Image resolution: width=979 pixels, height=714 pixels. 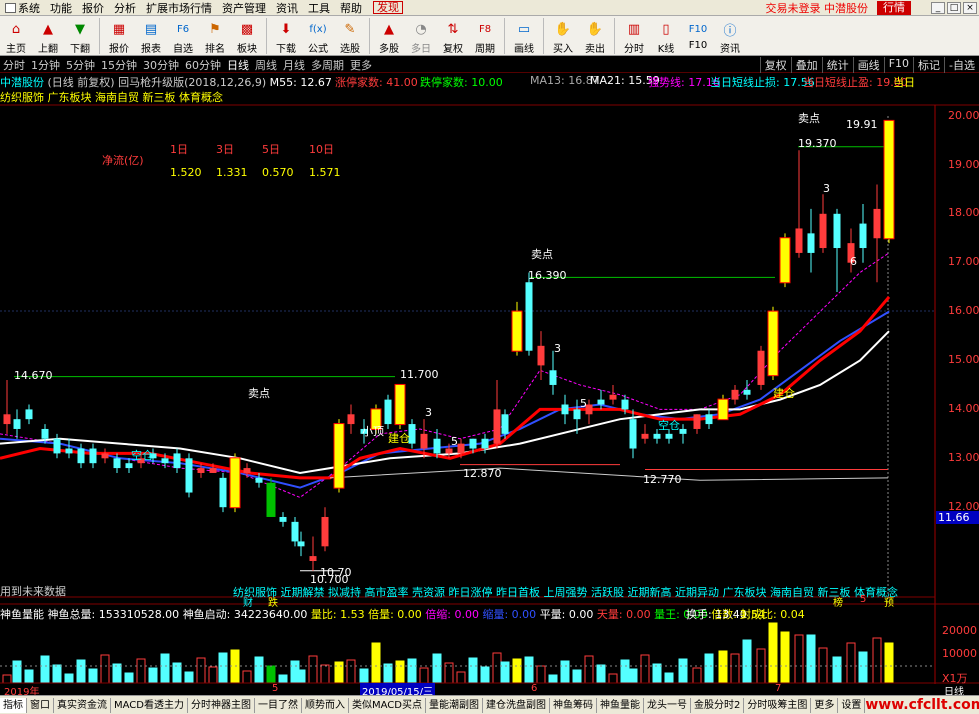 I want to click on menu-item-tools: 工具, so click(x=319, y=8).